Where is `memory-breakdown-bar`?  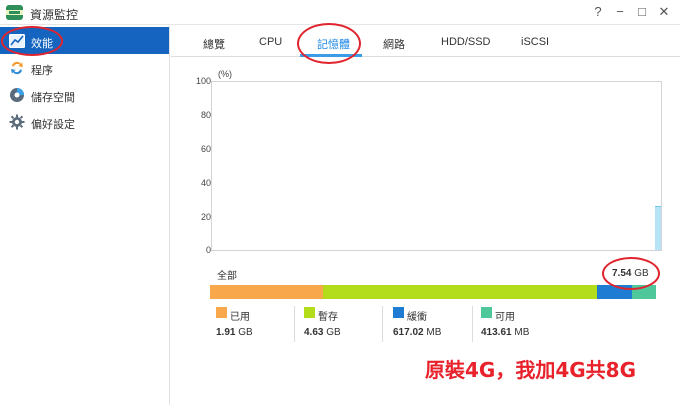 memory-breakdown-bar is located at coordinates (433, 292).